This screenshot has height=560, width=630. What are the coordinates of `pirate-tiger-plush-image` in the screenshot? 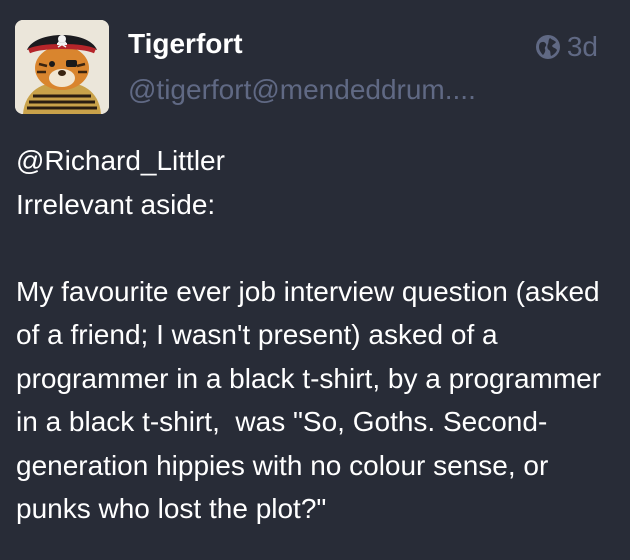 It's located at (62, 67).